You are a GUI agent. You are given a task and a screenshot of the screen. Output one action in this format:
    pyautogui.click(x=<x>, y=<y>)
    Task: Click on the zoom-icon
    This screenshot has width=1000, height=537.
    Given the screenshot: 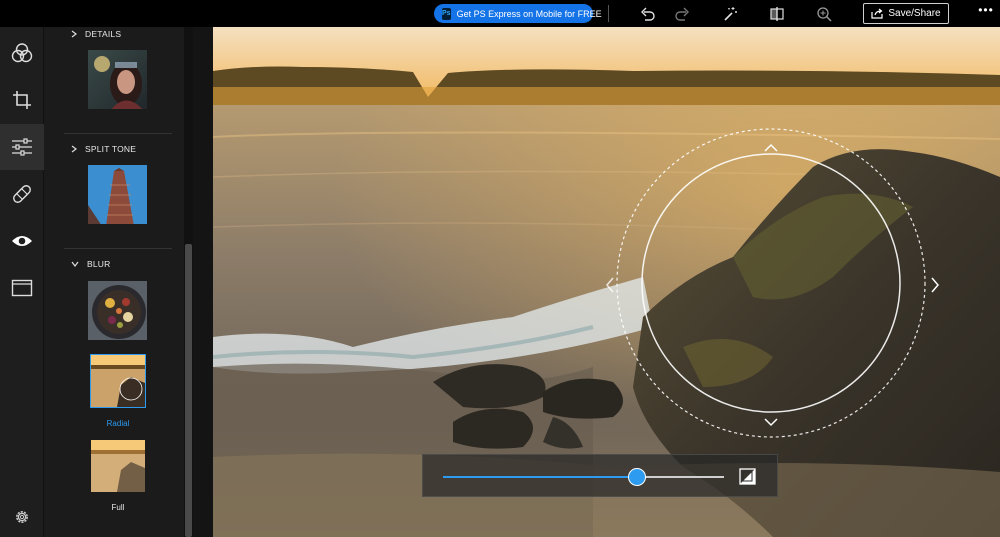 What is the action you would take?
    pyautogui.click(x=824, y=14)
    